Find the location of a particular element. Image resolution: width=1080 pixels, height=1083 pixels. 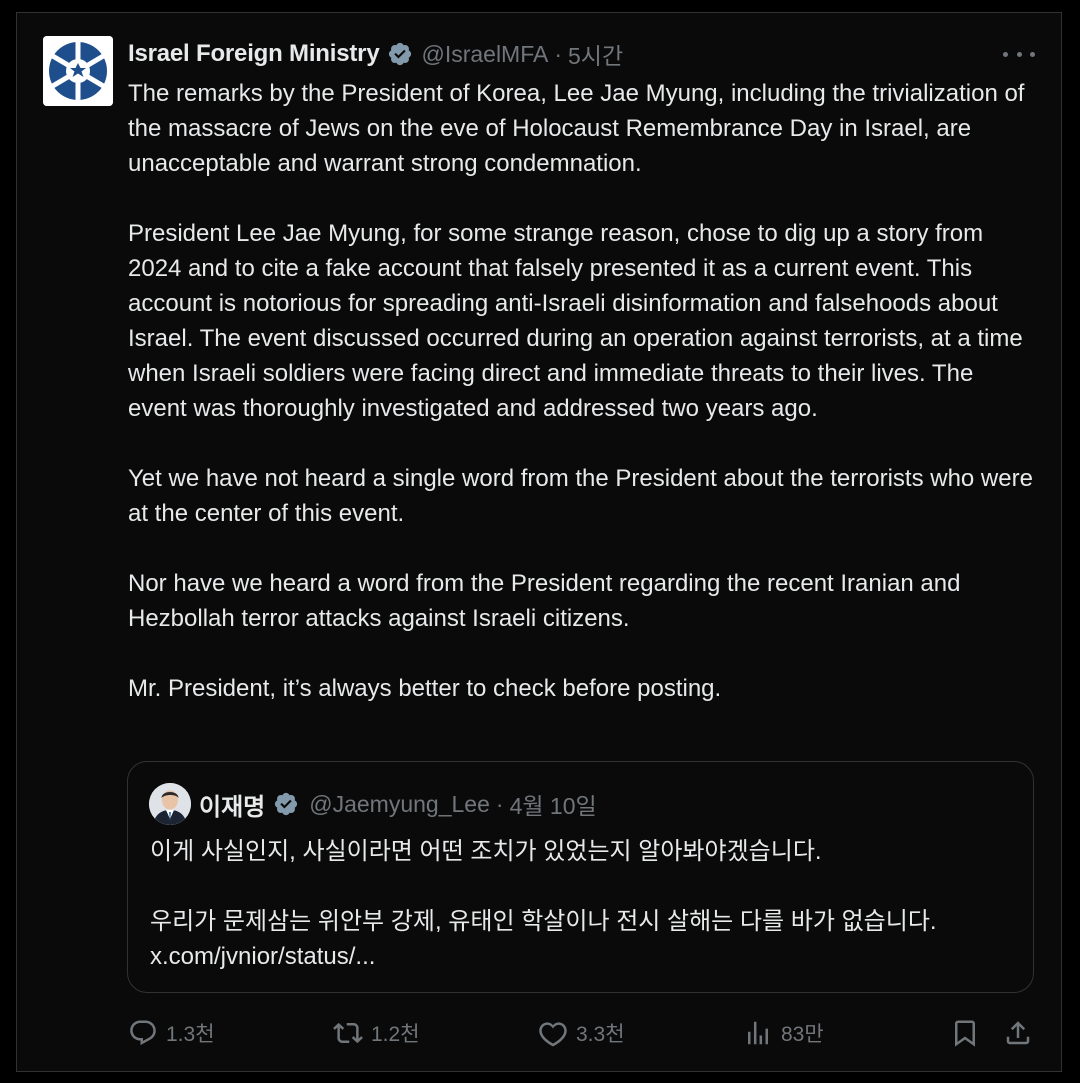

person-avatar-icon is located at coordinates (170, 804).